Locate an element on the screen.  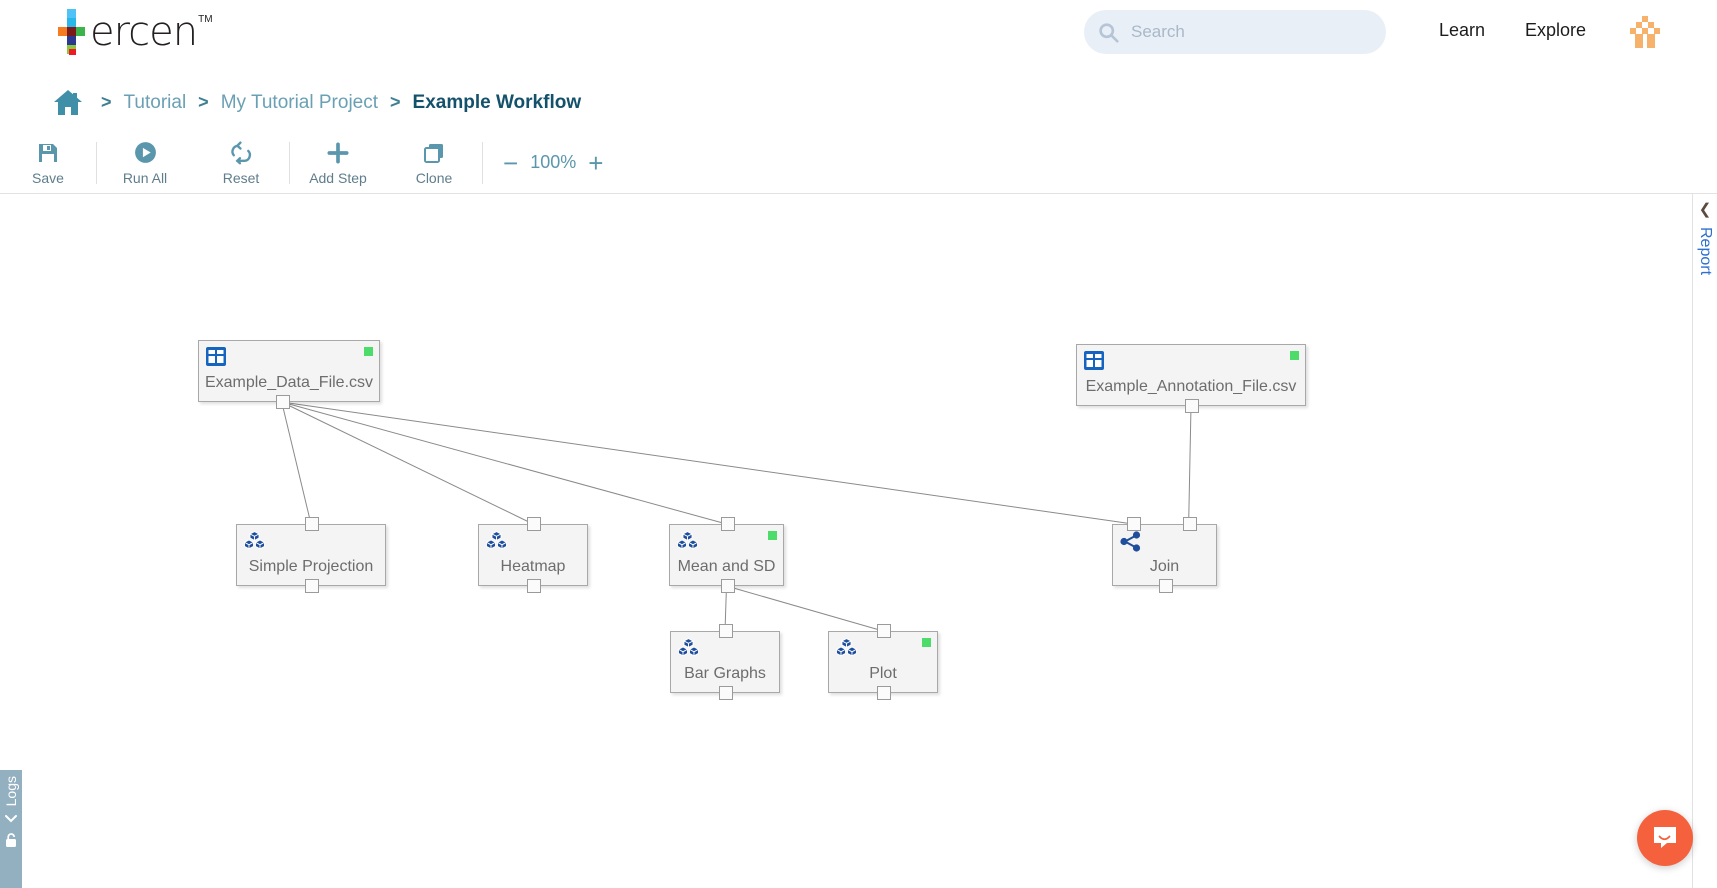
workflow-node-join: Join is located at coordinates (1164, 555).